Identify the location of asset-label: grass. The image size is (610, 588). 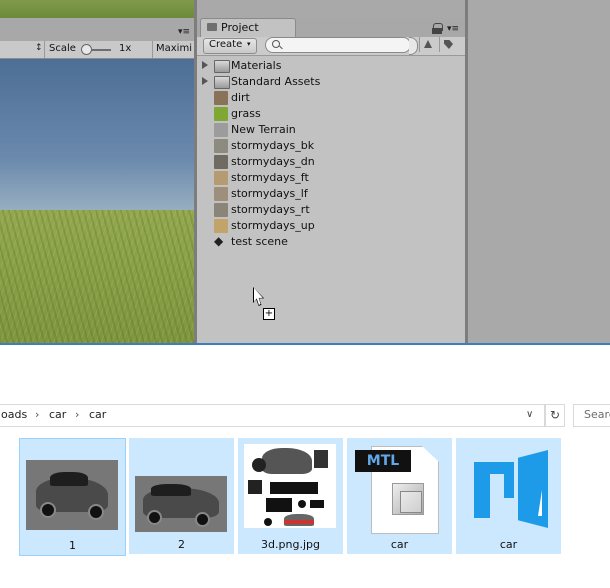
(246, 113).